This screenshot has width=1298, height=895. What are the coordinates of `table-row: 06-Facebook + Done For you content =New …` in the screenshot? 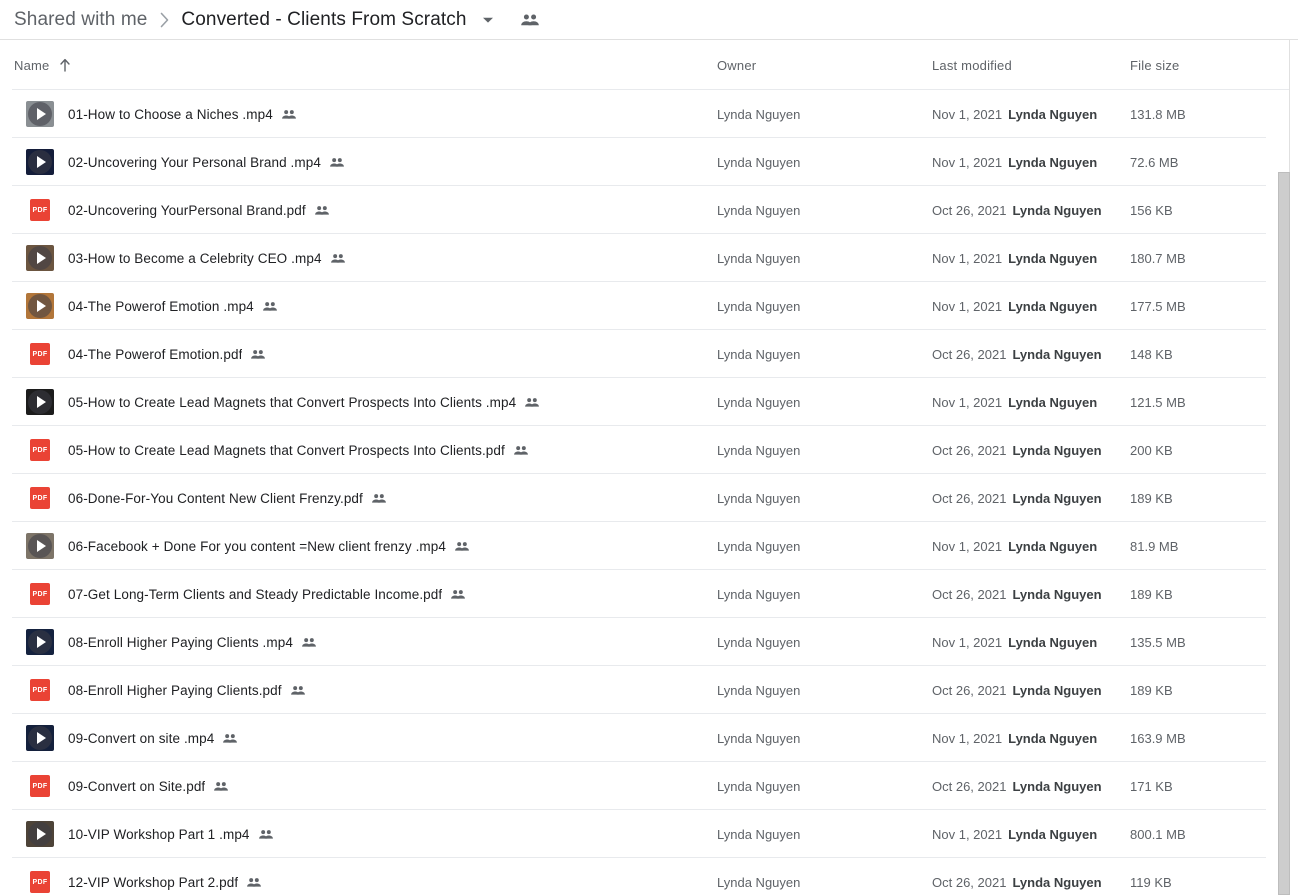 It's located at (645, 546).